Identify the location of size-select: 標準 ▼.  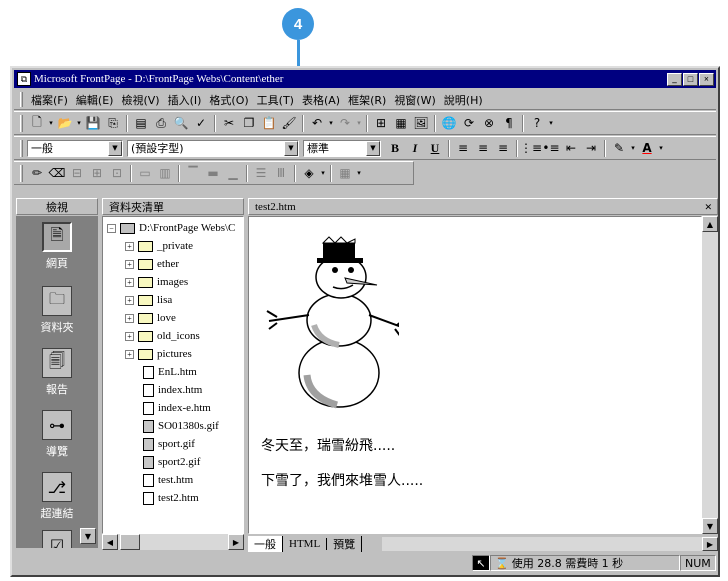
(342, 148).